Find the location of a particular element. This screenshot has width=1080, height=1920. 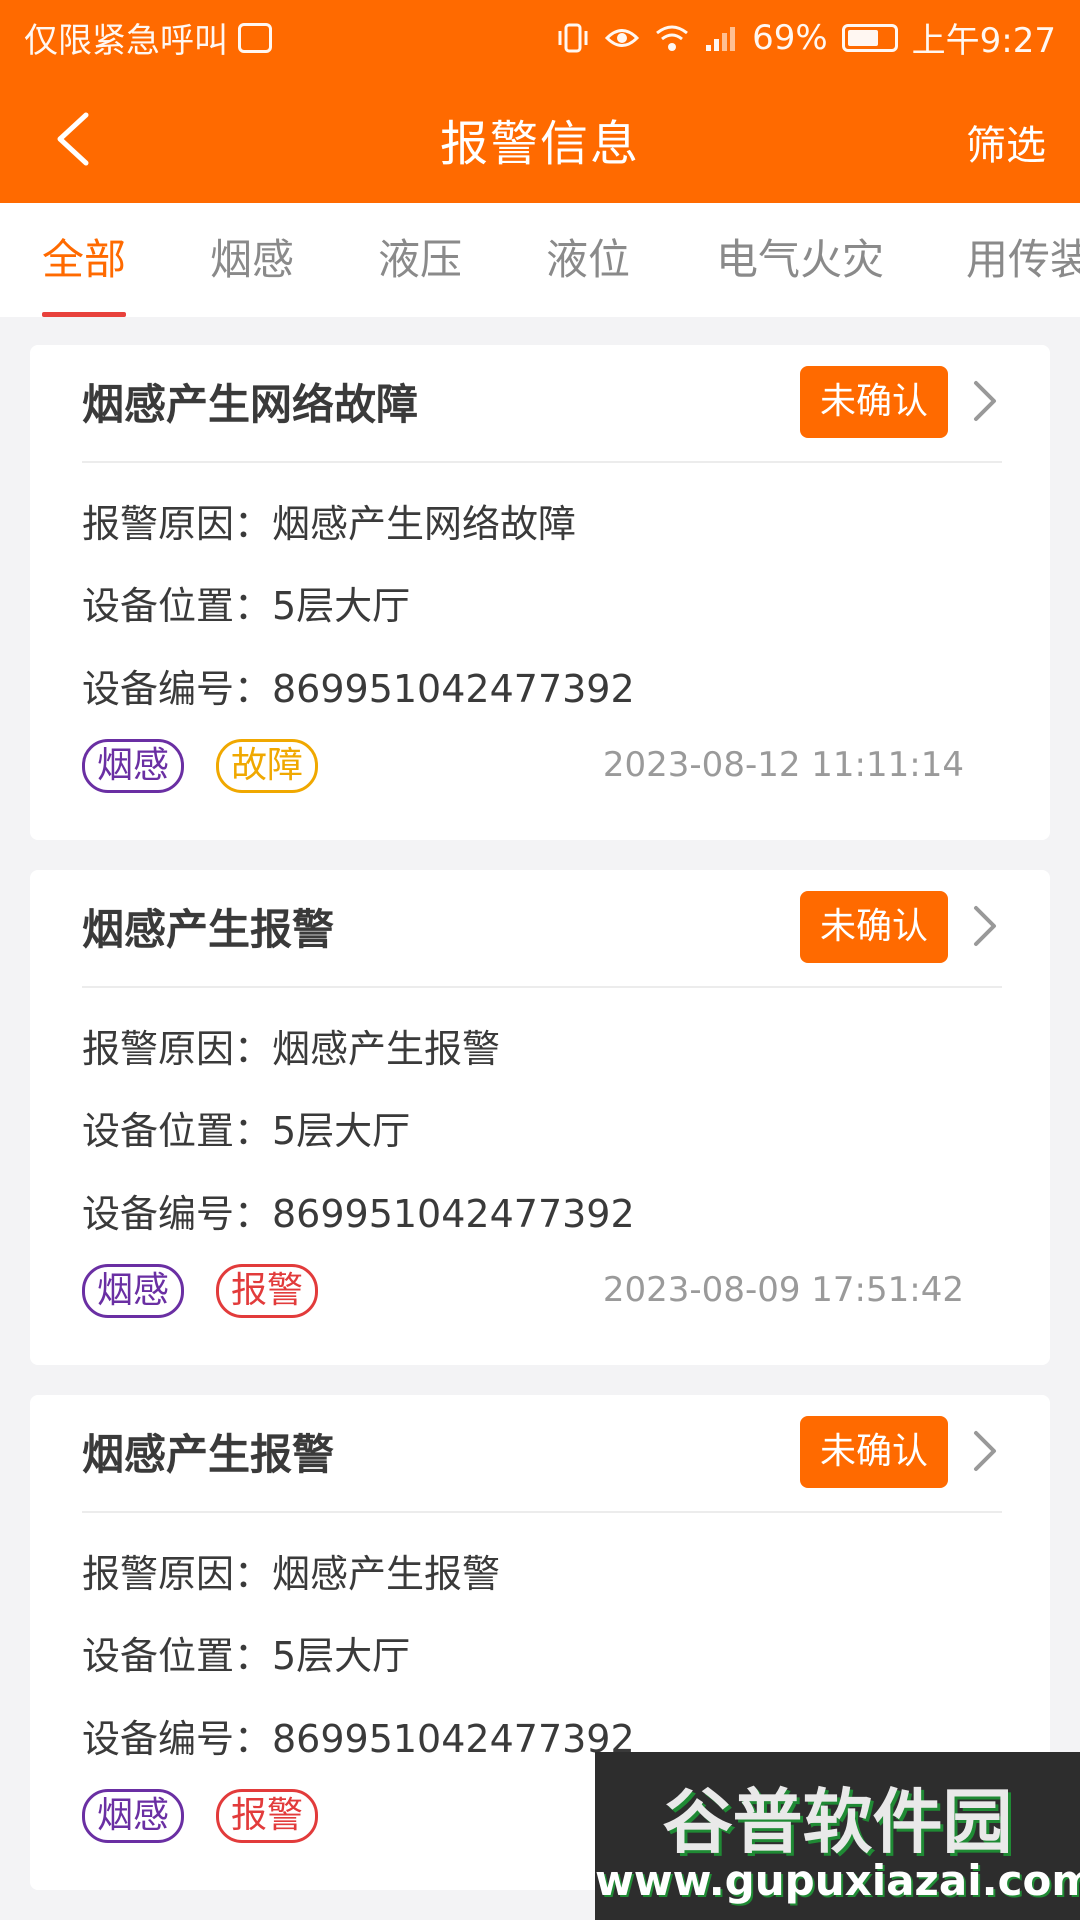

tab-transmission-device: 用传装 is located at coordinates (1023, 260).